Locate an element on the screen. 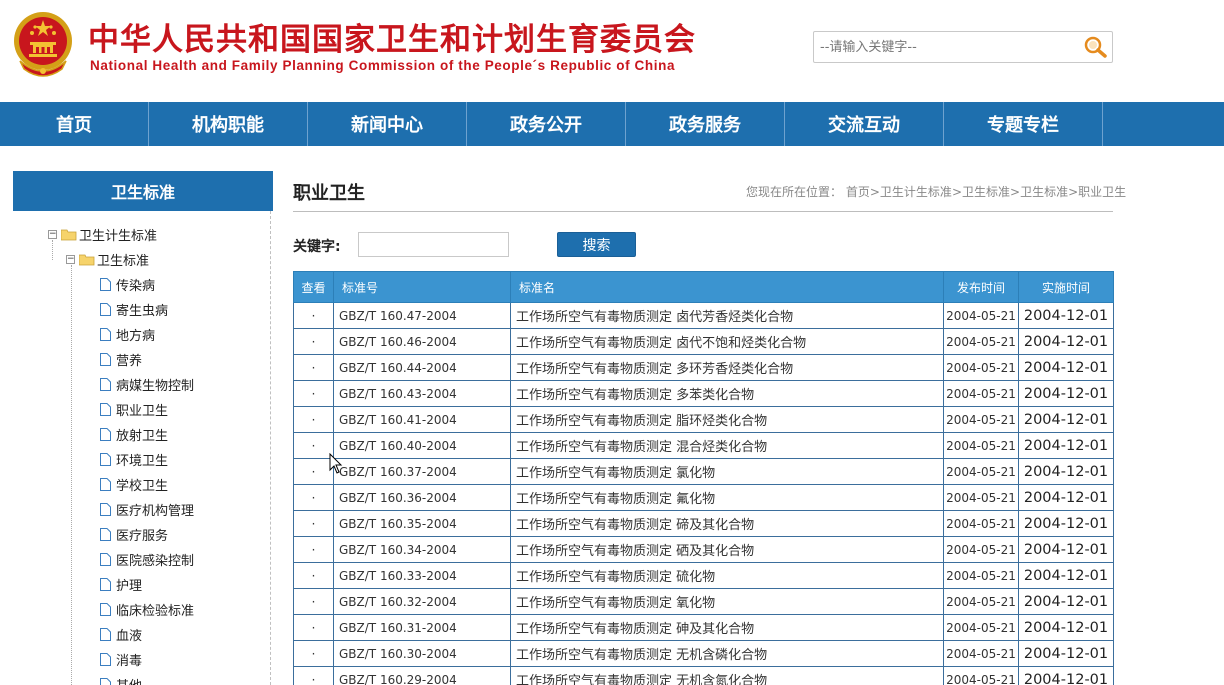  tree-leaf: 消毒 is located at coordinates (121, 659).